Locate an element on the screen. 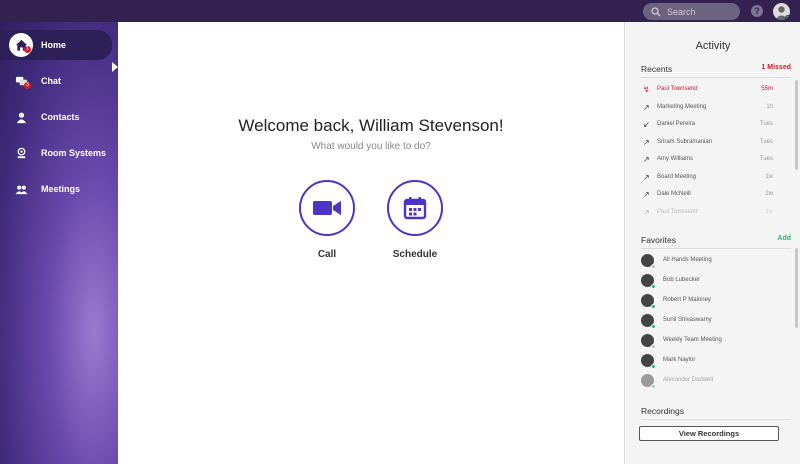 The image size is (800, 464). recents-label: Recents is located at coordinates (657, 69).